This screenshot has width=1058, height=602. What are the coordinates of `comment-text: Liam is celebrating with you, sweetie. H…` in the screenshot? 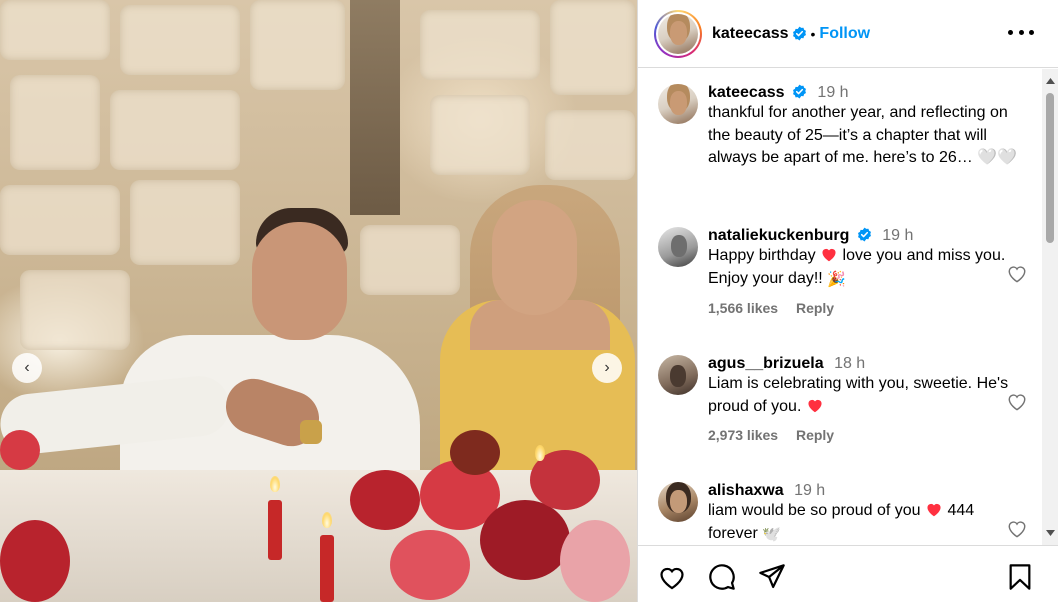 It's located at (868, 395).